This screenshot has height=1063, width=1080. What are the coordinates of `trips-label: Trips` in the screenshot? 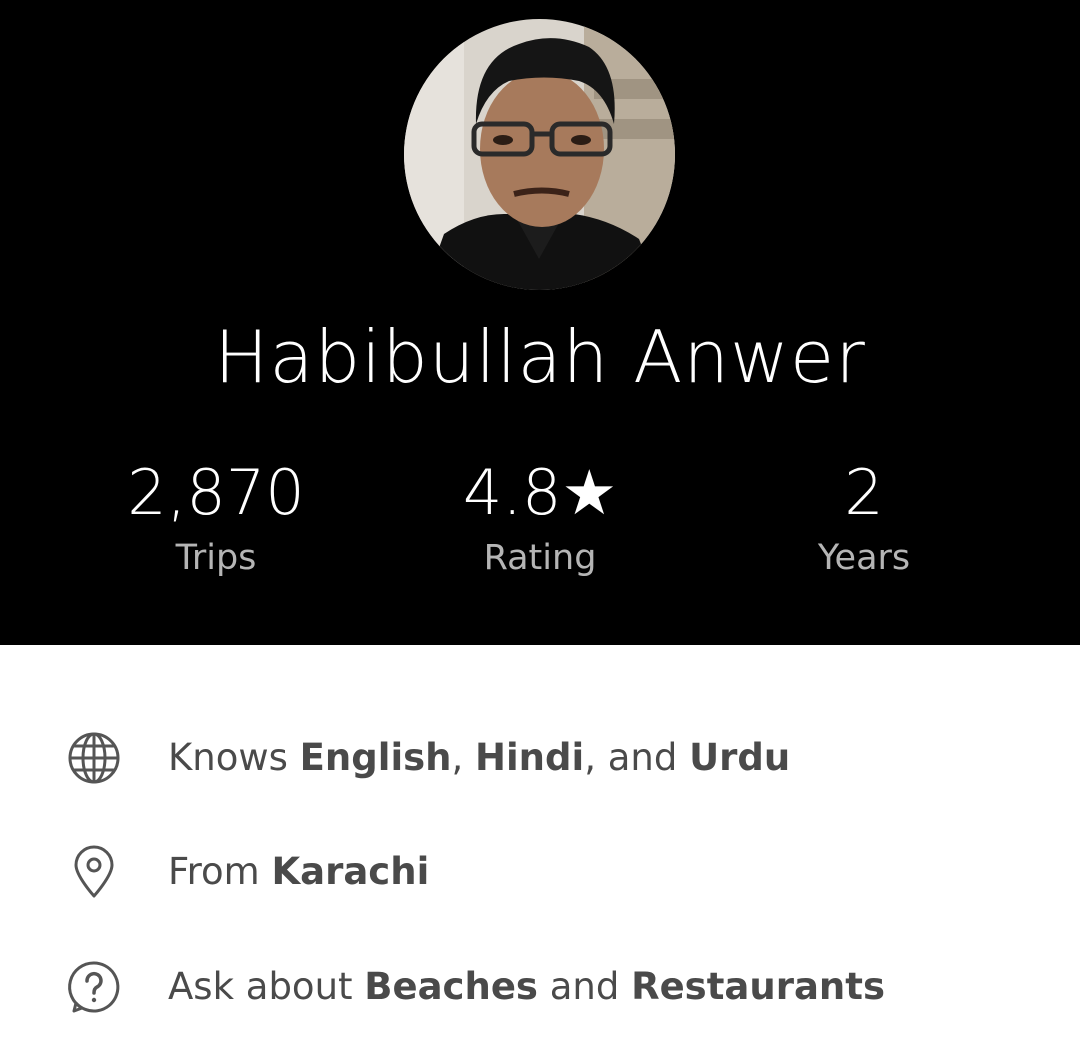 It's located at (216, 558).